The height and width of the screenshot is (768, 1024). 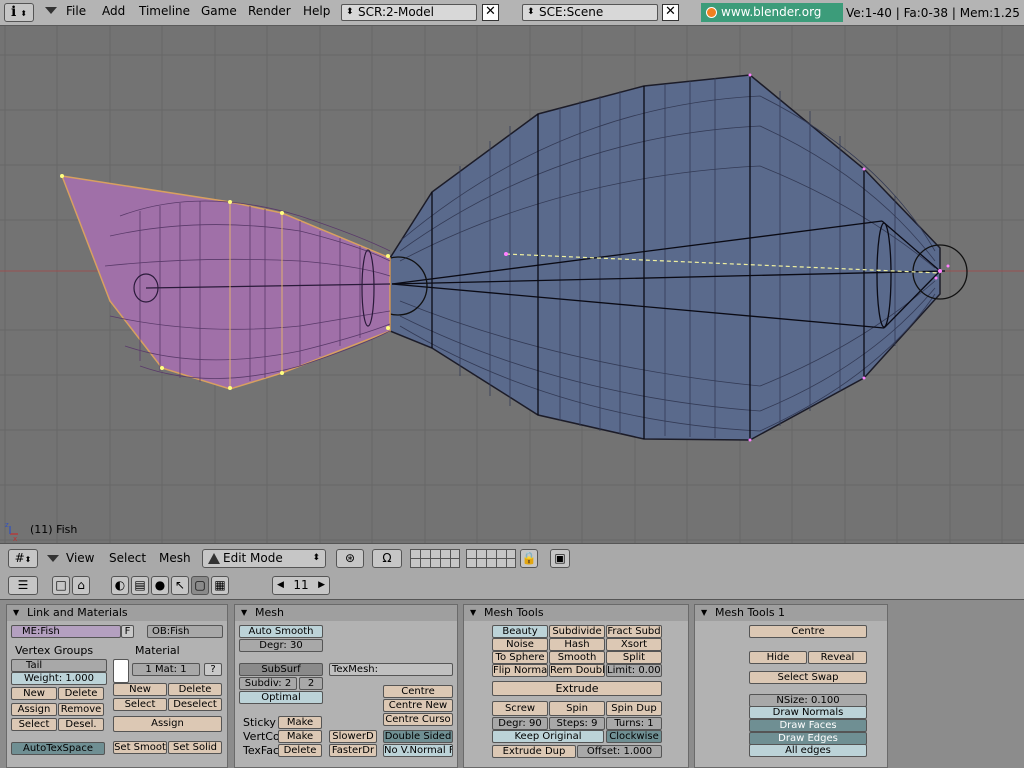 I want to click on draw-faces-toggle: Draw Faces, so click(x=808, y=725).